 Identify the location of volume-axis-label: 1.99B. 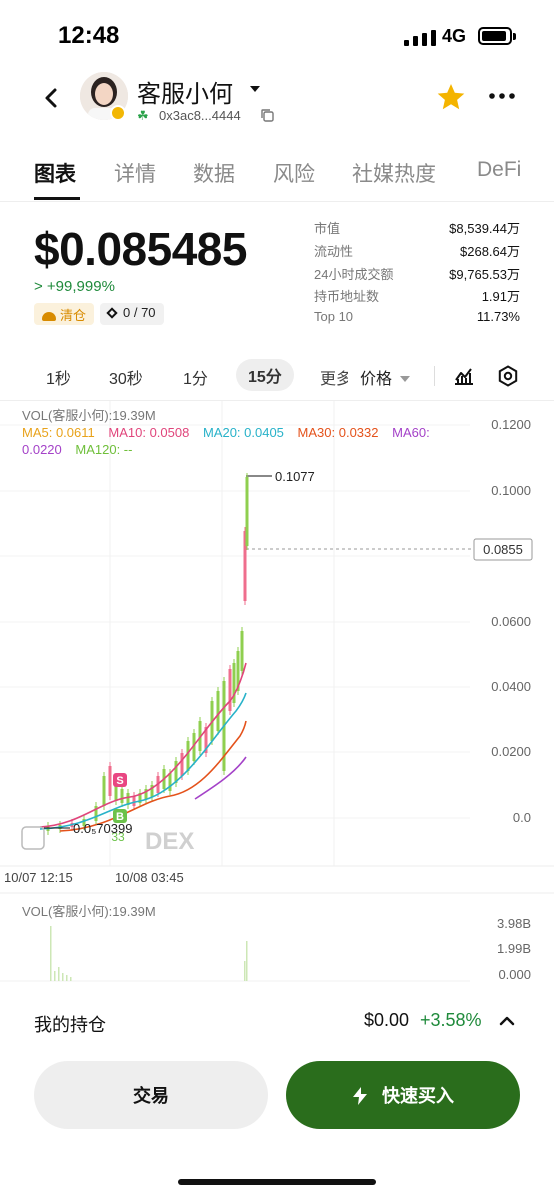
(514, 948).